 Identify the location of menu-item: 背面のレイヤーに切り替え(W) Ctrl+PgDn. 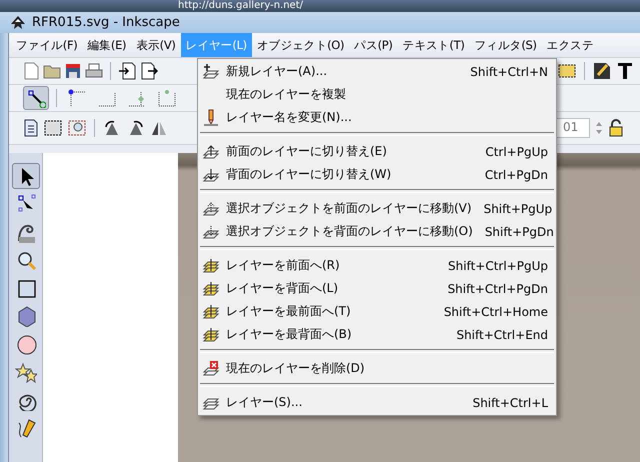
(377, 174).